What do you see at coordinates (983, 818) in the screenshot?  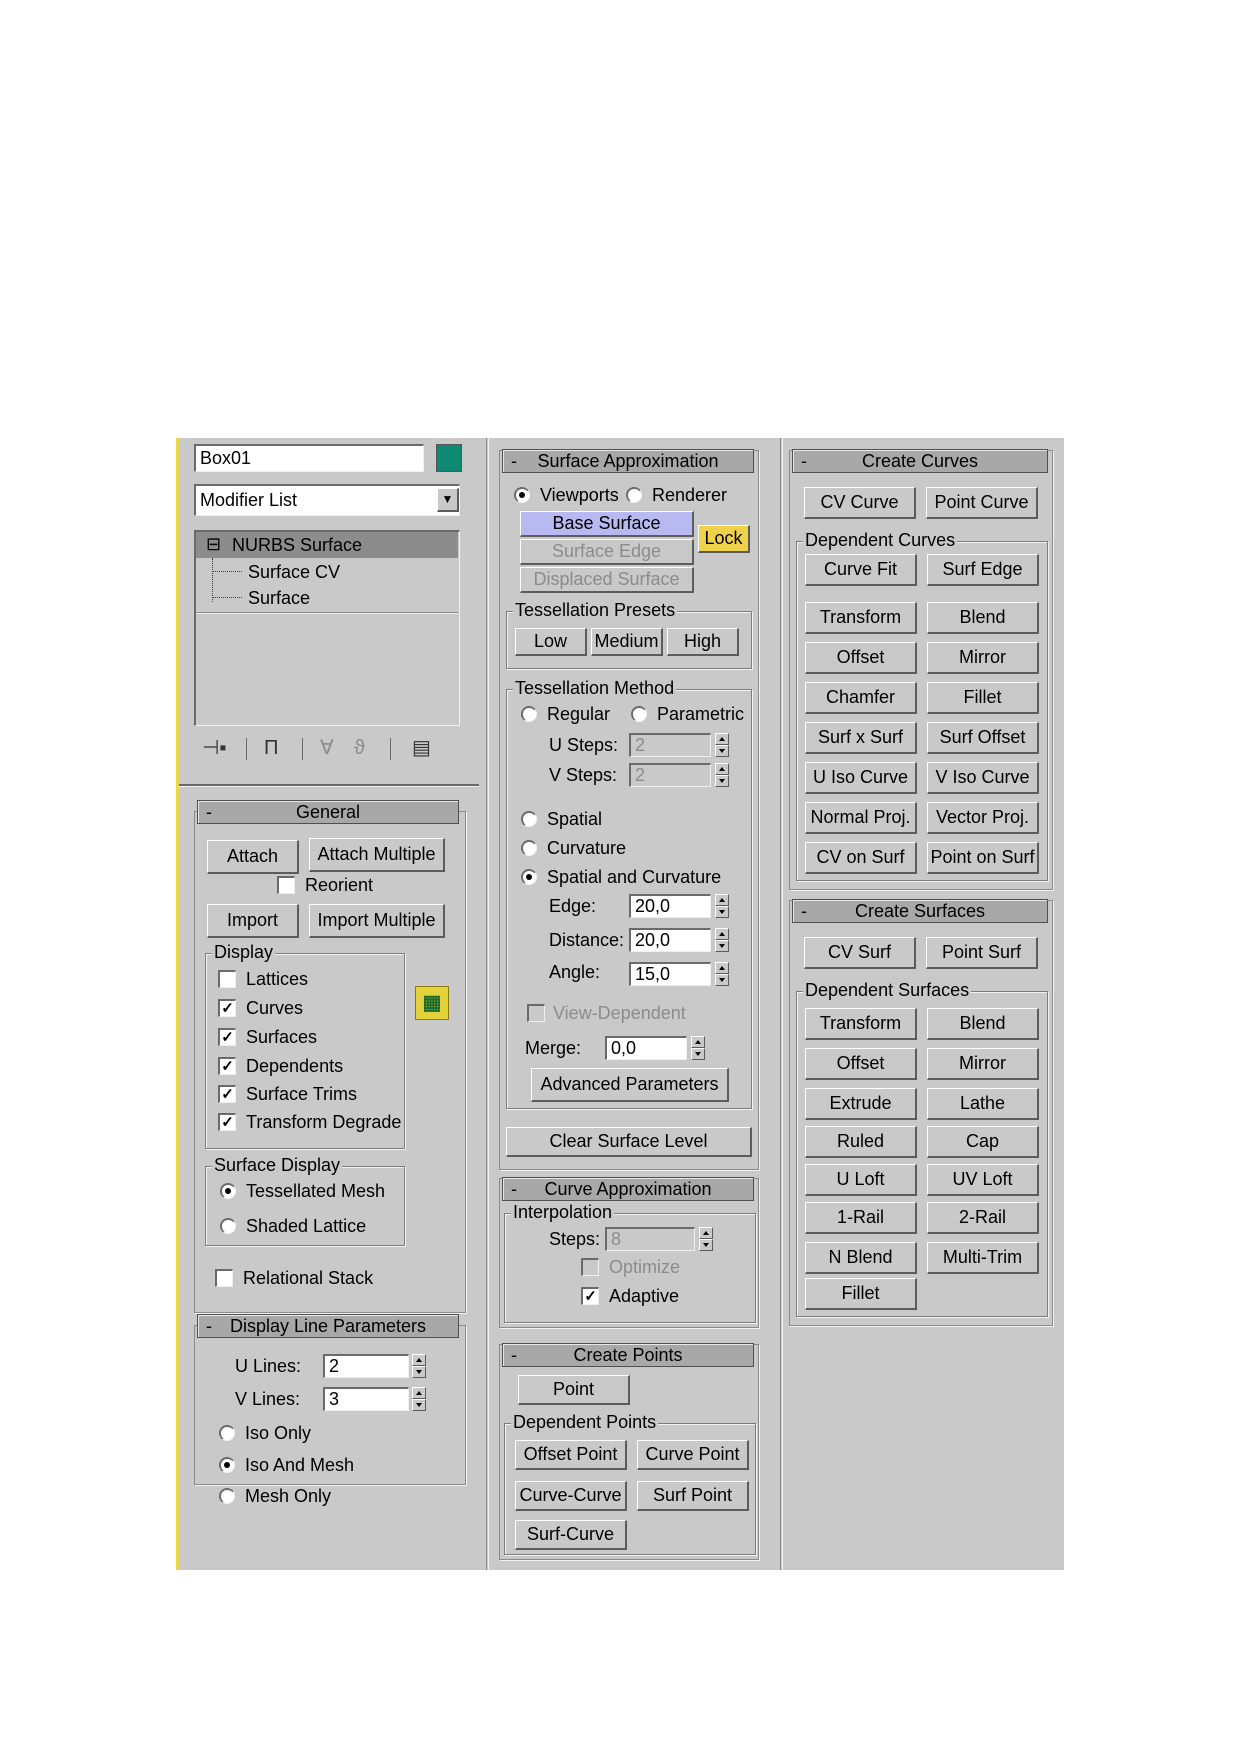 I see `vector-proj-button: Vector Proj.` at bounding box center [983, 818].